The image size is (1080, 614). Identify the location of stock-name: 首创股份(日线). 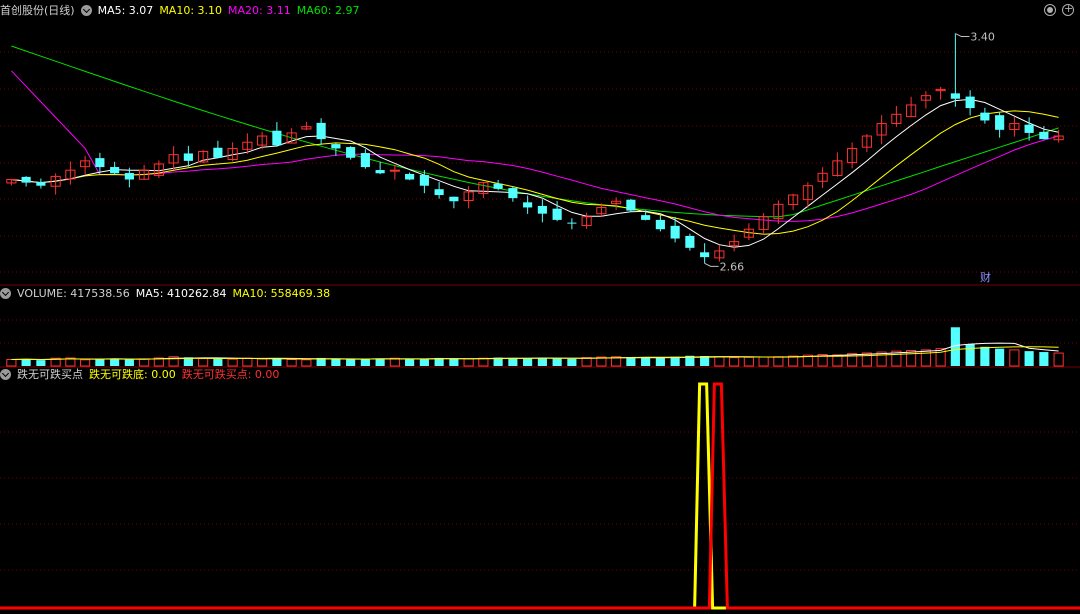
(37, 10).